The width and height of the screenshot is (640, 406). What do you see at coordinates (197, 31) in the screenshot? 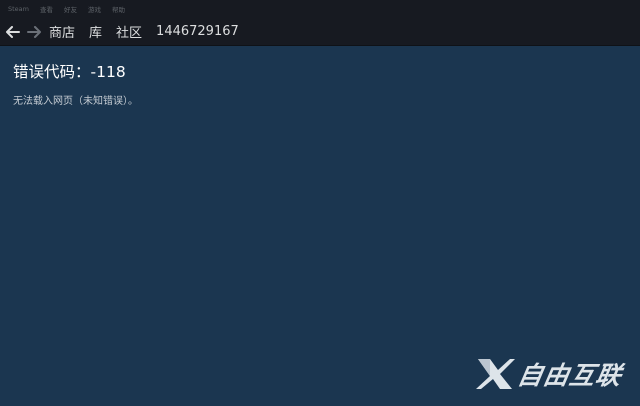
I see `nav-profile: 1446729167` at bounding box center [197, 31].